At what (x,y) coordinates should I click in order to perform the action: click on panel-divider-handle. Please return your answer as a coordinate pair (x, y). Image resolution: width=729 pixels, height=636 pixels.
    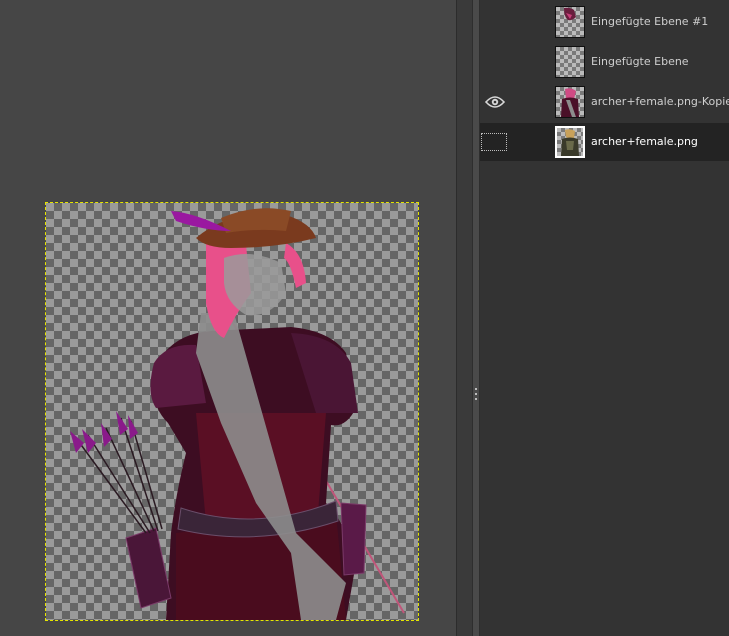
    Looking at the image, I should click on (476, 318).